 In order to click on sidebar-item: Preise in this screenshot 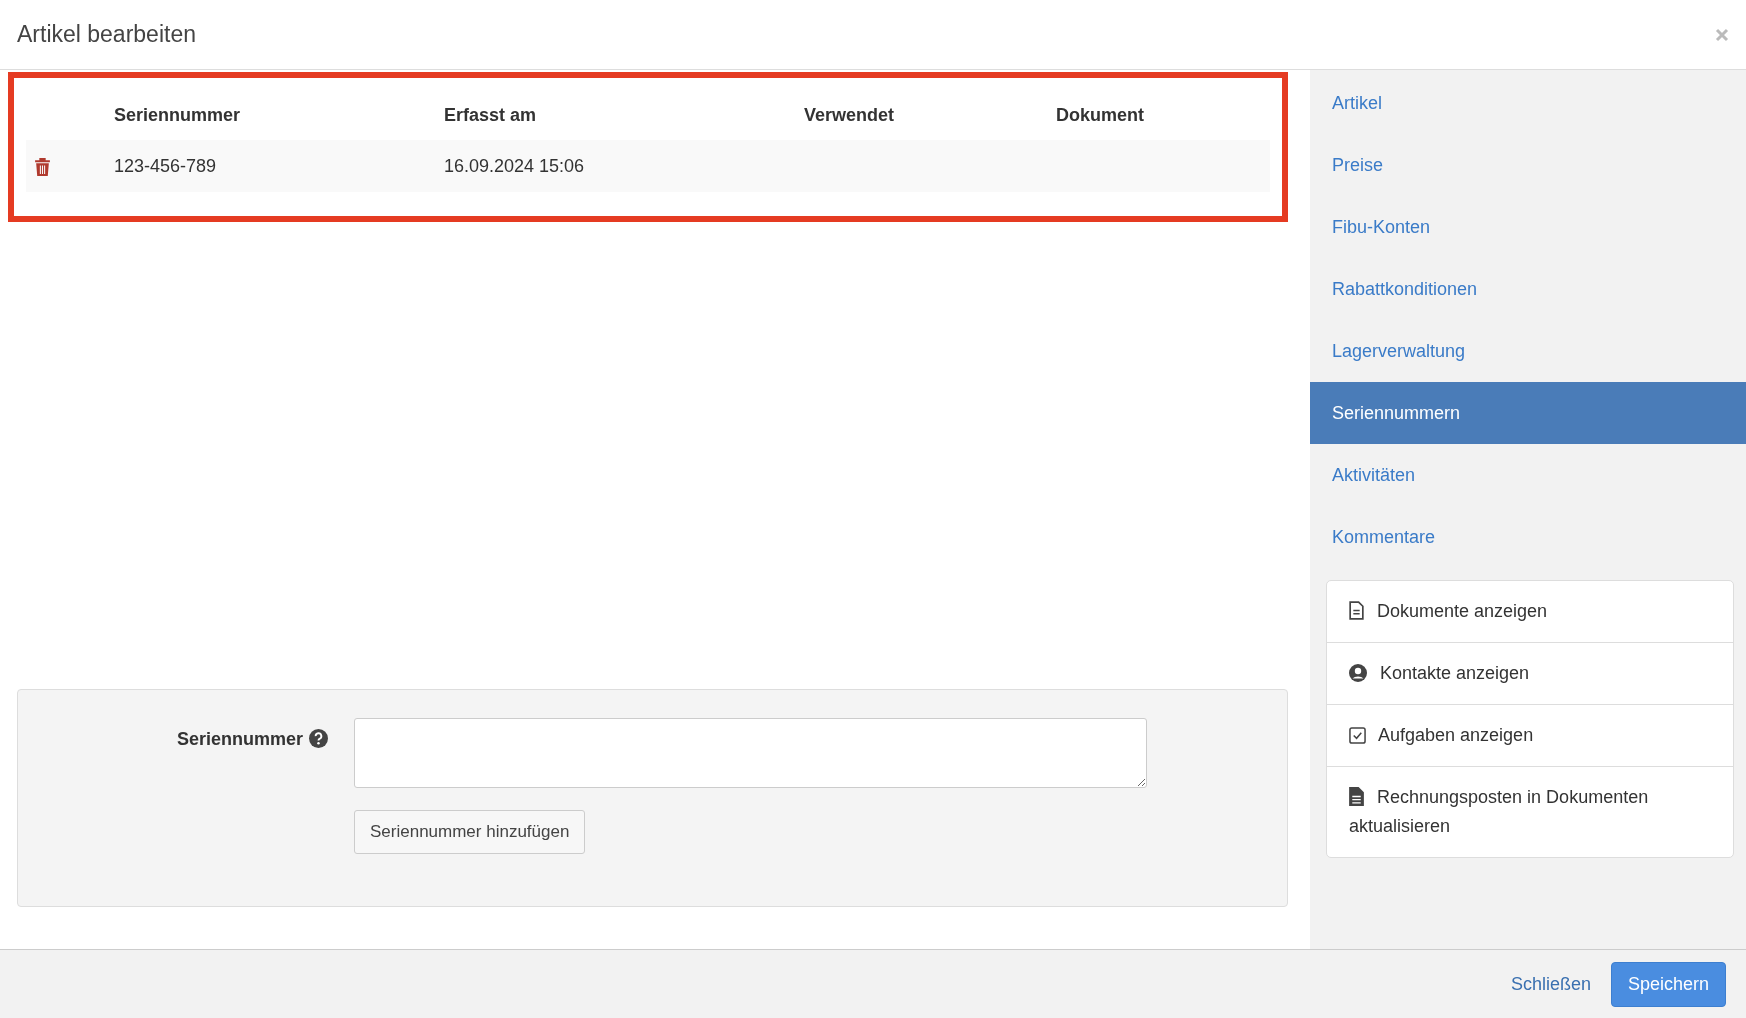, I will do `click(1528, 165)`.